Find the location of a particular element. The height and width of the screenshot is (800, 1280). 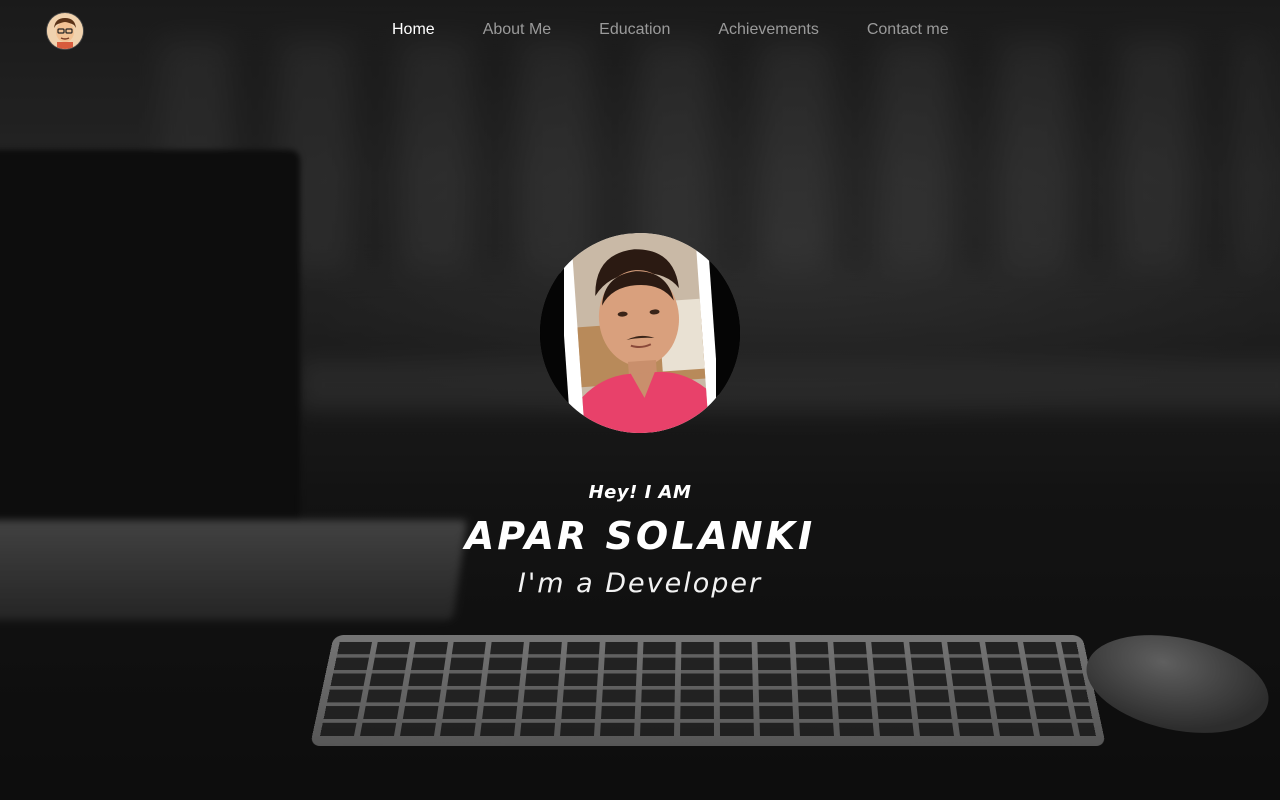

hero-role: I'm a Developer is located at coordinates (640, 583).